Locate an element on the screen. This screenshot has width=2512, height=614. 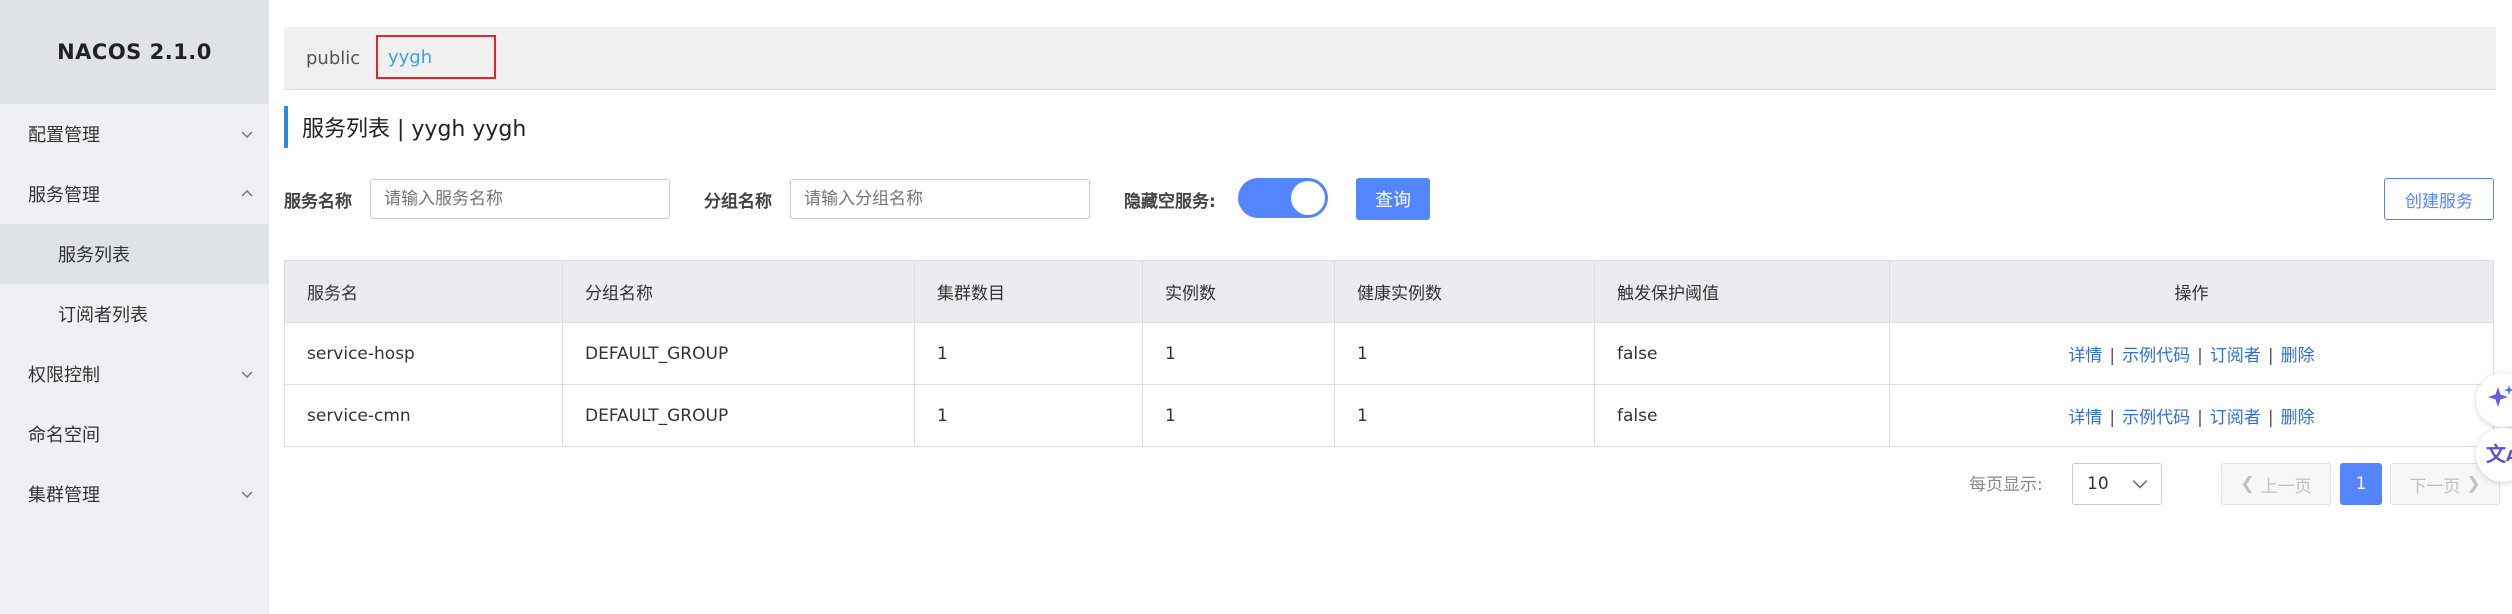
hide-empty-label: 隐藏空服务: is located at coordinates (1170, 201).